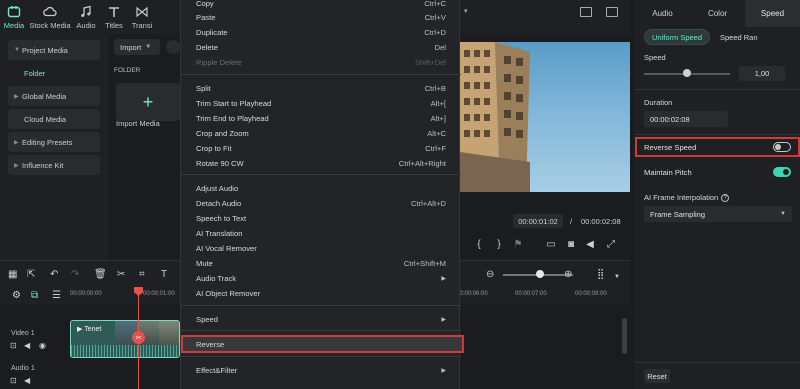  Describe the element at coordinates (321, 319) in the screenshot. I see `menu-item-speed: Speed ▶` at that location.